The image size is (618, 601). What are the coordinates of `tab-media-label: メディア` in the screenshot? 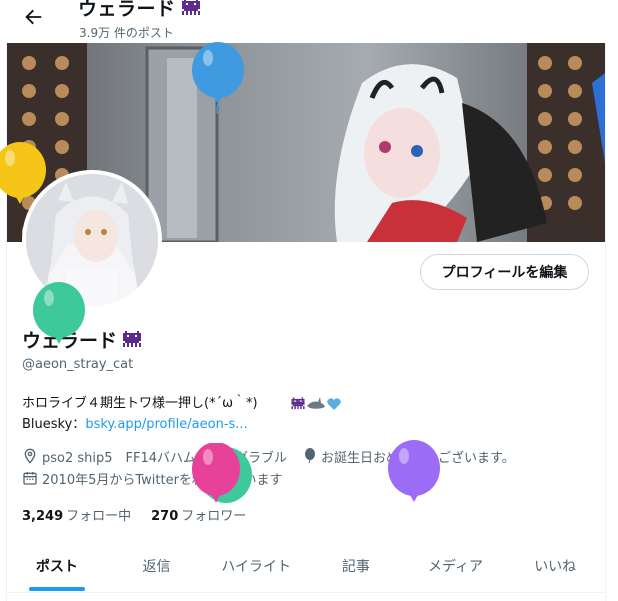 It's located at (456, 567).